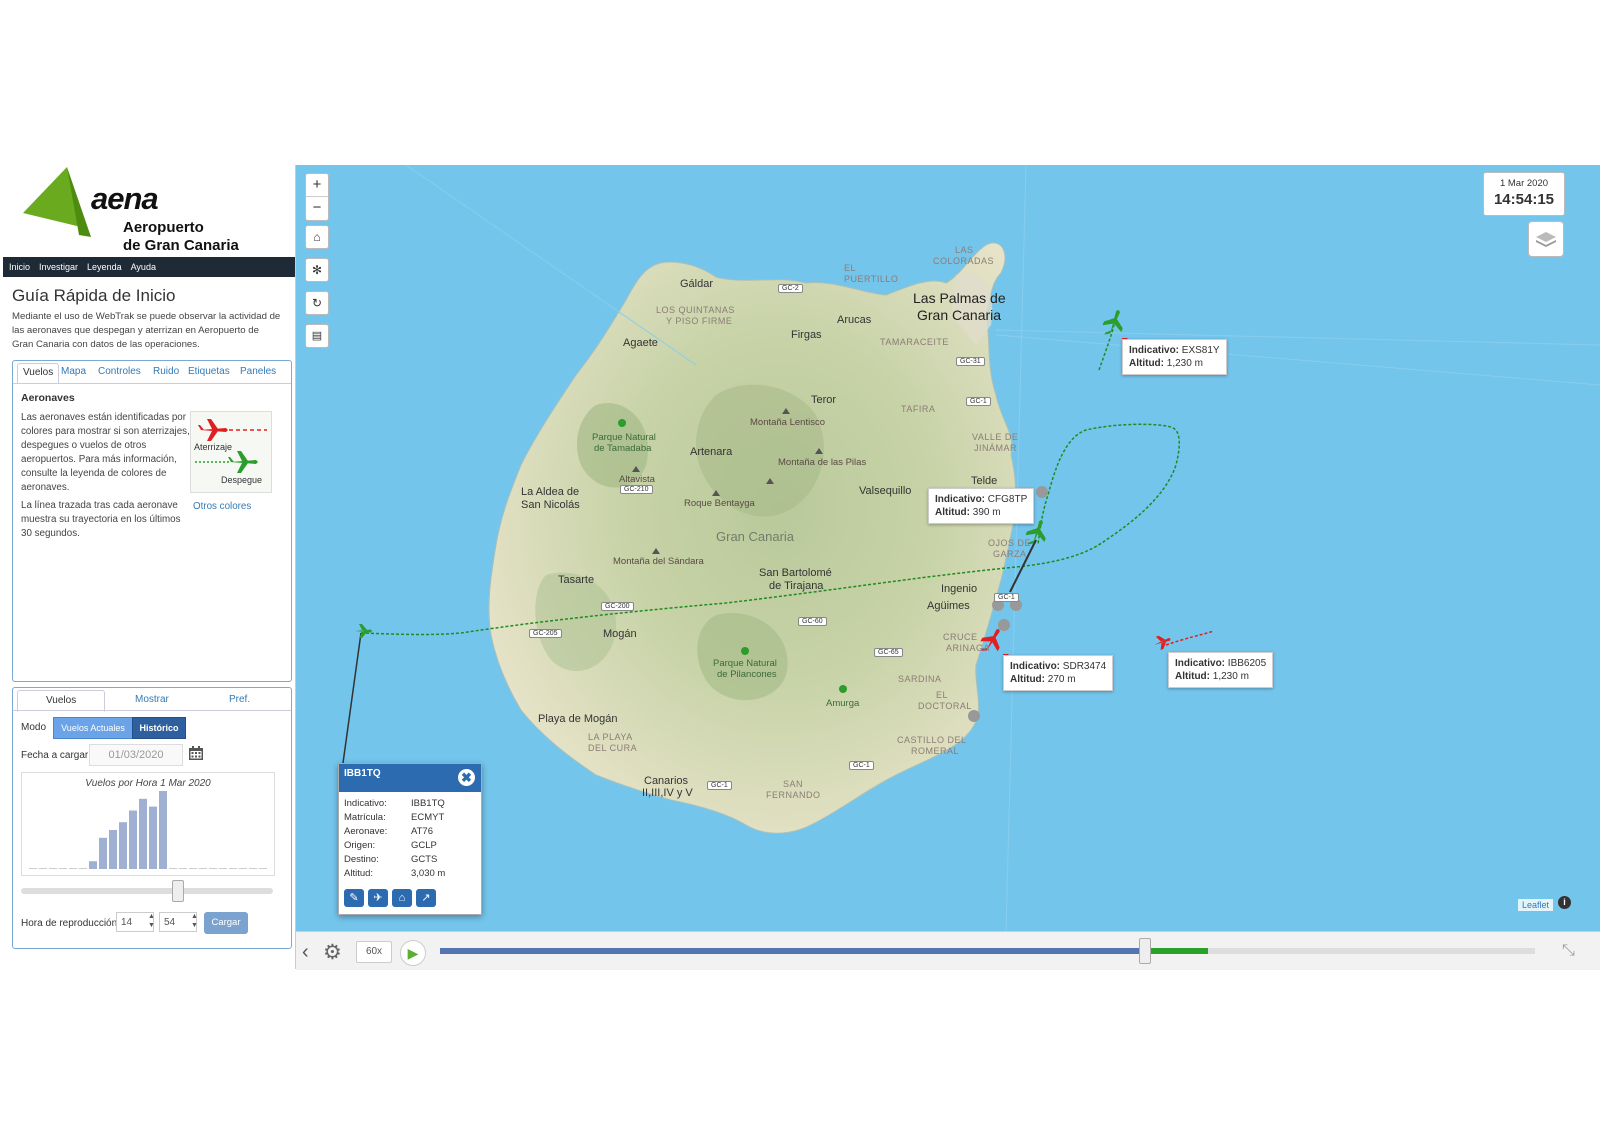 The height and width of the screenshot is (1131, 1600). I want to click on place-aldea-1: La Aldea de, so click(550, 492).